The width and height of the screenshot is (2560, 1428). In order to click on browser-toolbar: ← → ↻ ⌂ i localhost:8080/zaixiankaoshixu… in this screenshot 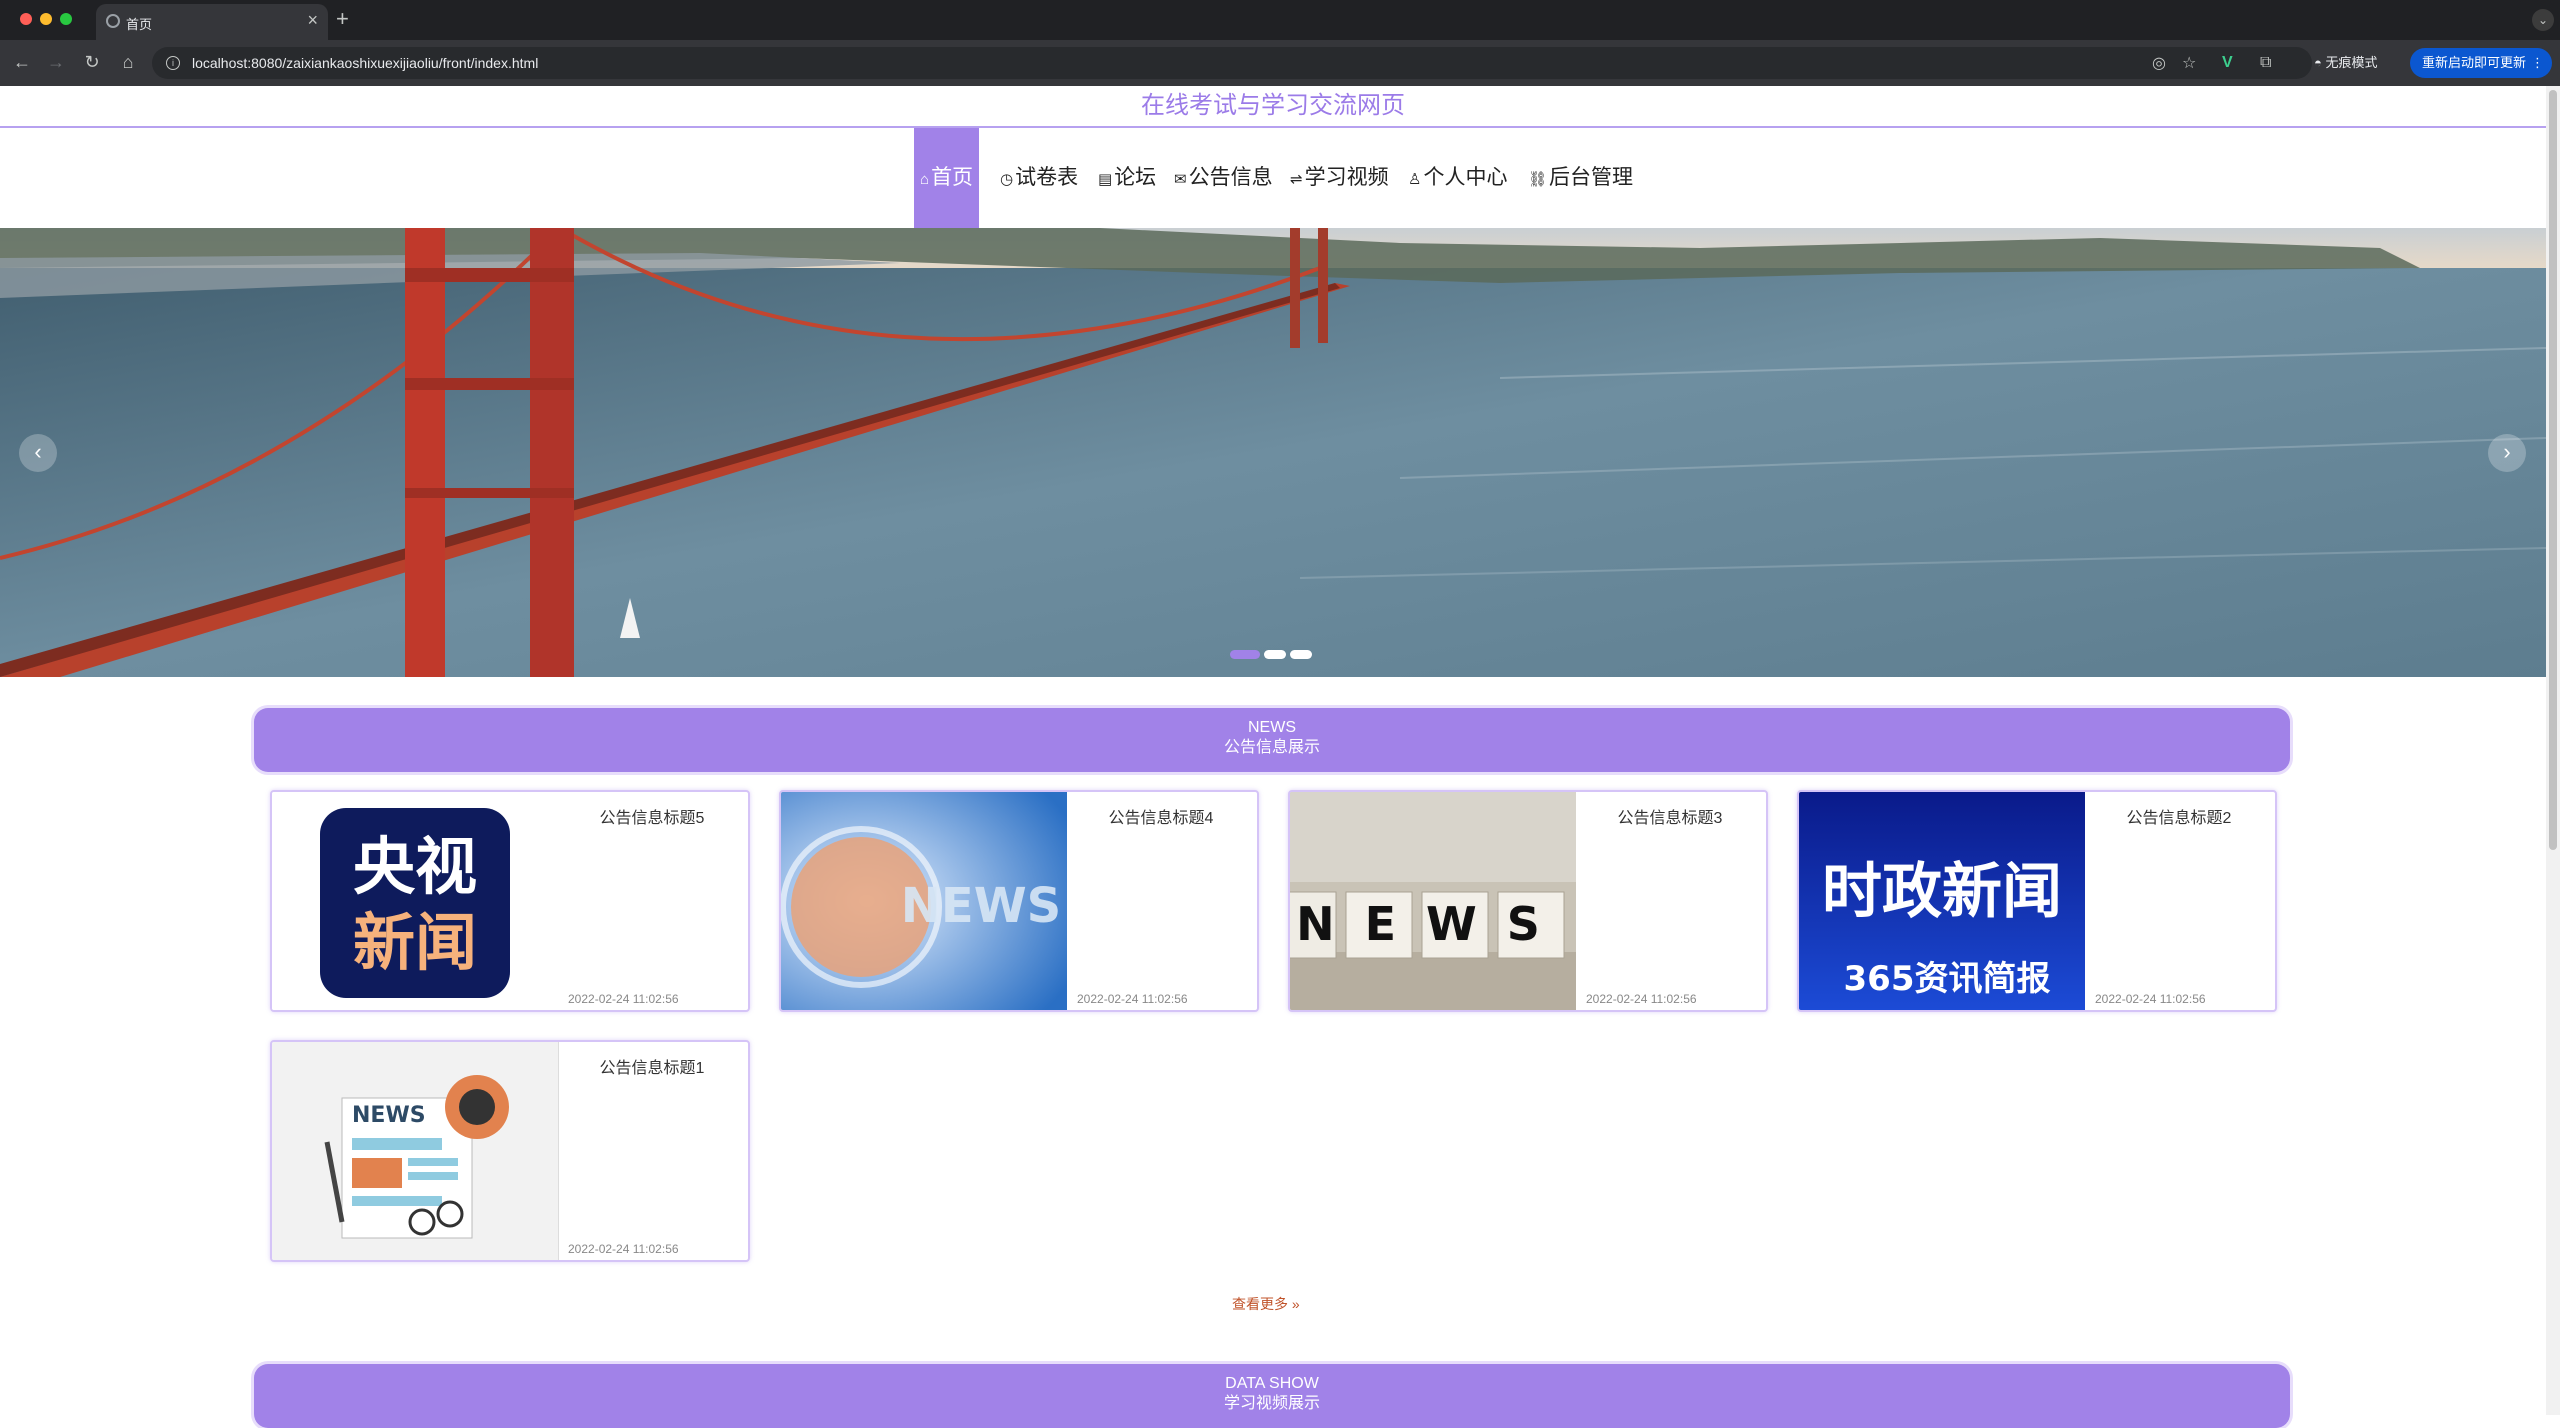, I will do `click(1280, 63)`.